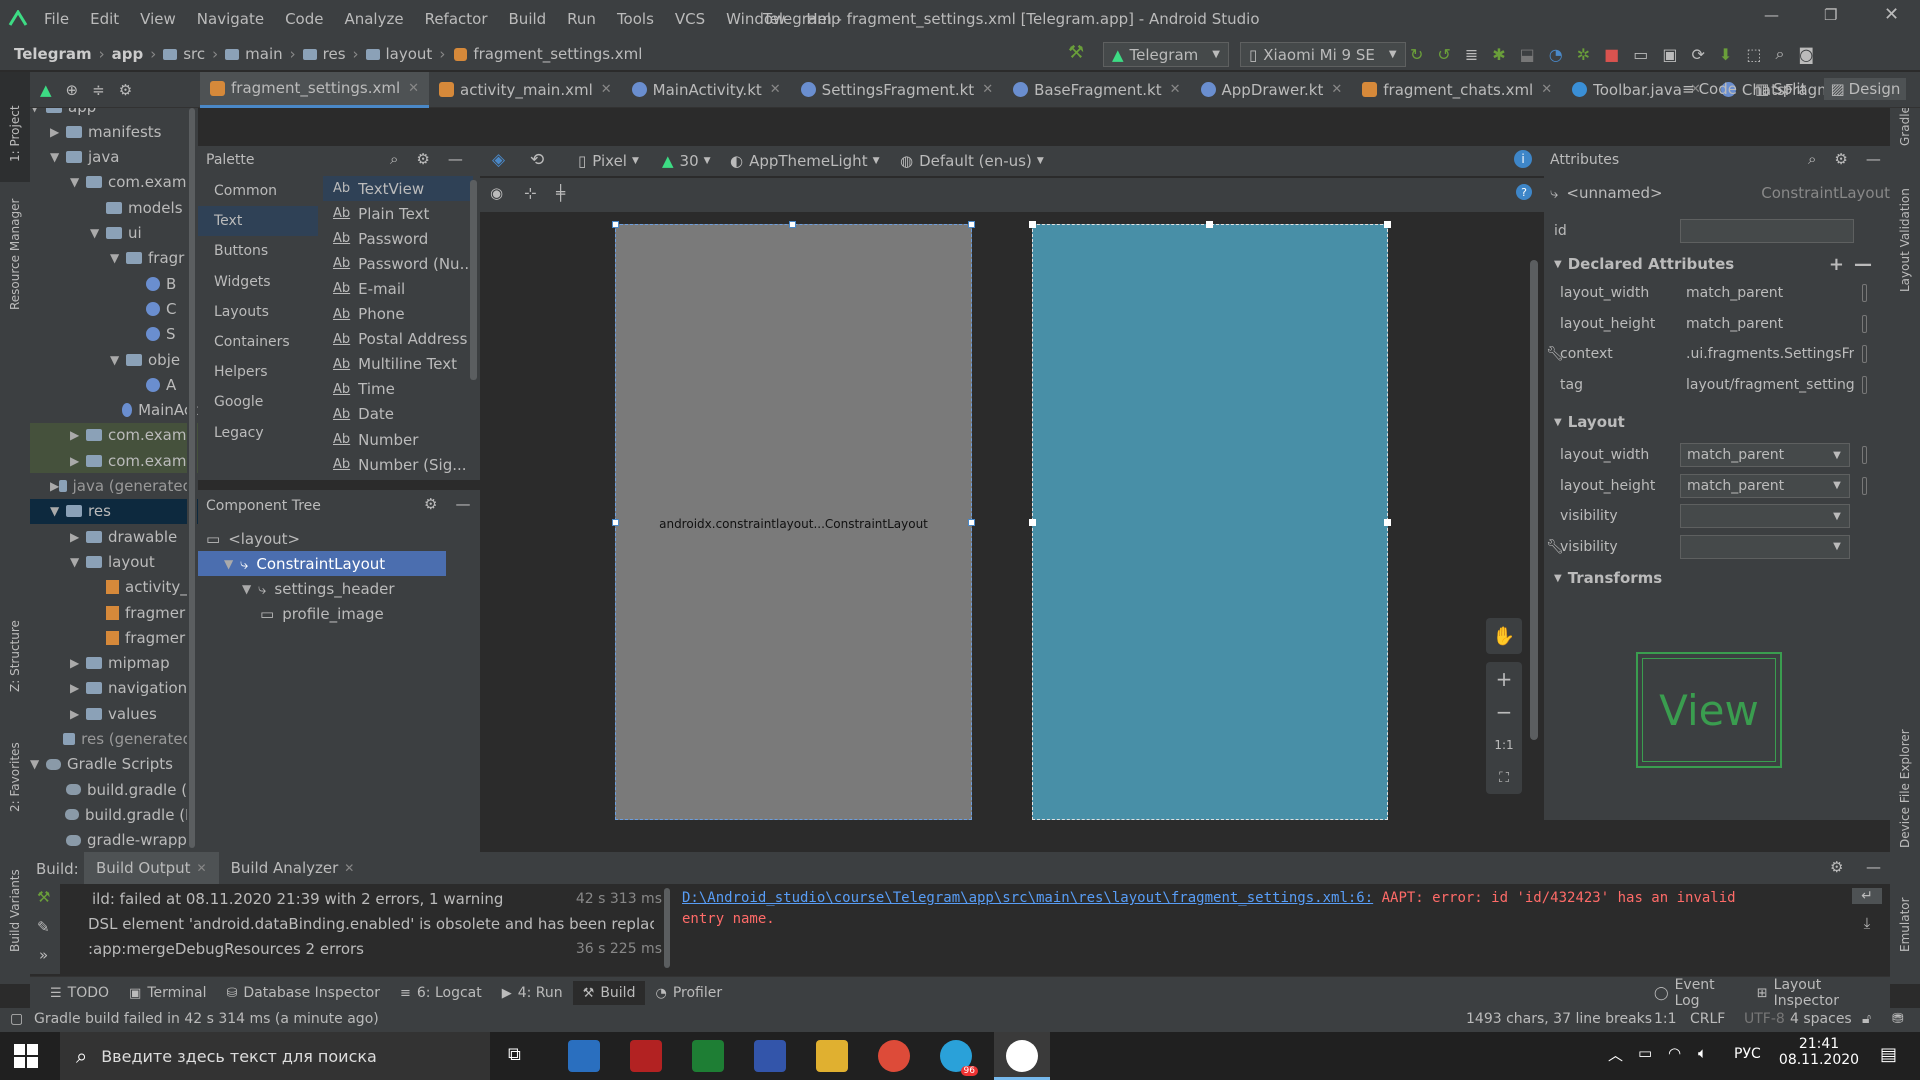 Image resolution: width=1920 pixels, height=1080 pixels. What do you see at coordinates (275, 1056) in the screenshot?
I see `taskbar-search: ⌕ Введите здесь текст для поиска` at bounding box center [275, 1056].